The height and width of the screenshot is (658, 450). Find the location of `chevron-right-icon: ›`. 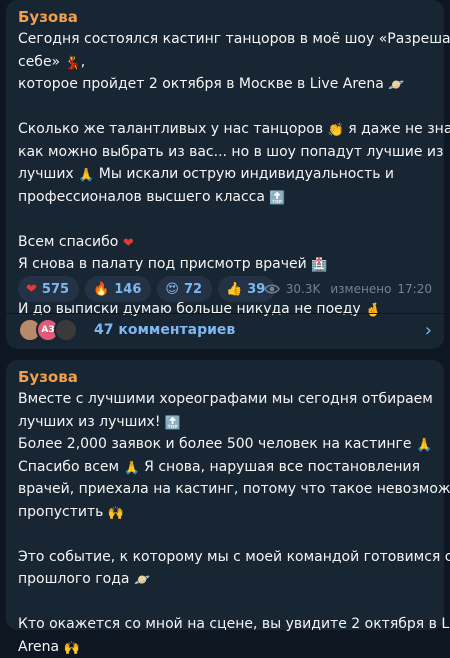

chevron-right-icon: › is located at coordinates (428, 330).